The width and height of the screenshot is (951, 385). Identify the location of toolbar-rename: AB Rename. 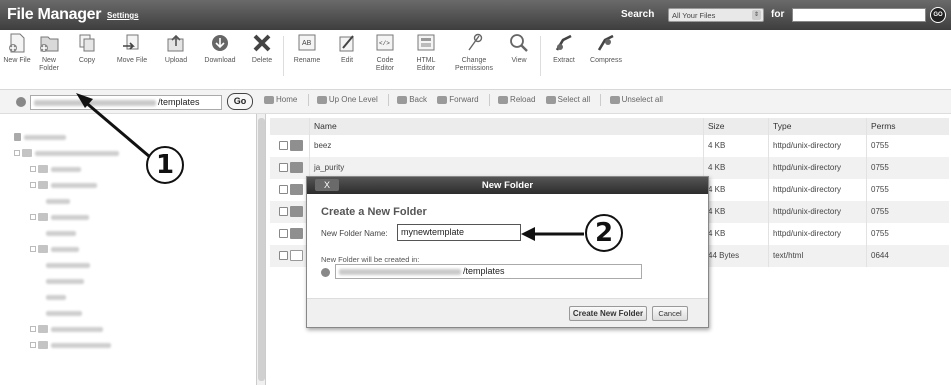
(307, 48).